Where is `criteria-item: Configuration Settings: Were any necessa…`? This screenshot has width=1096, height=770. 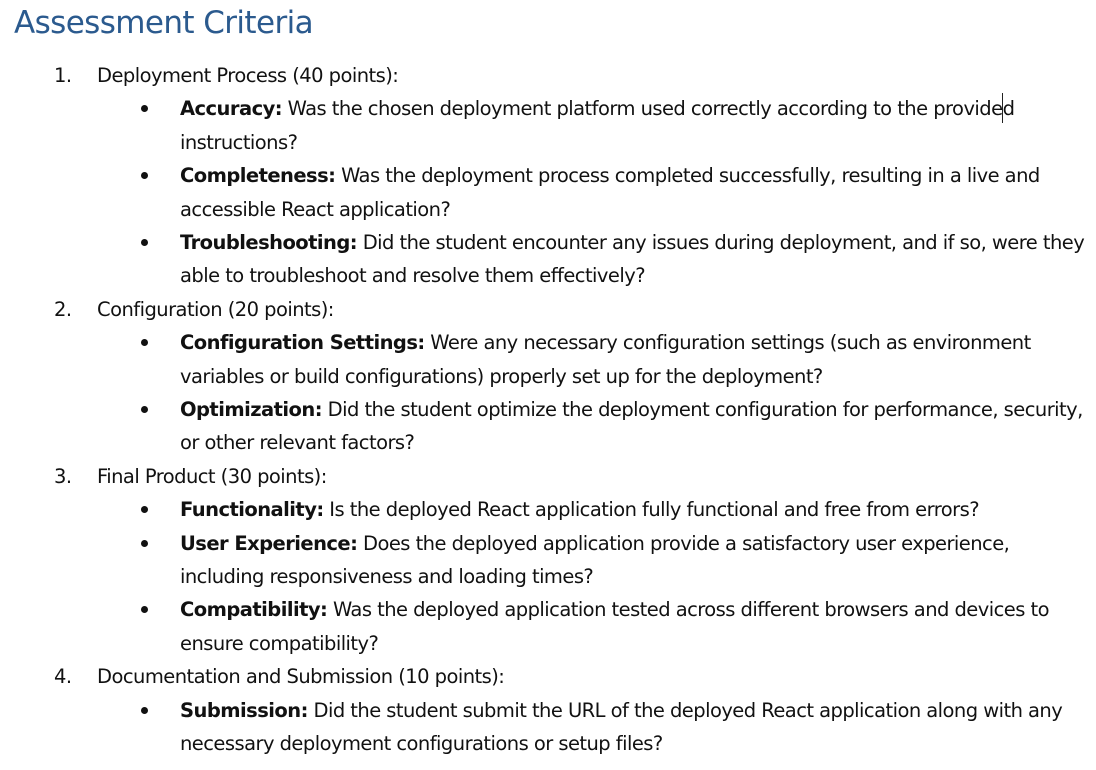 criteria-item: Configuration Settings: Were any necessa… is located at coordinates (545, 359).